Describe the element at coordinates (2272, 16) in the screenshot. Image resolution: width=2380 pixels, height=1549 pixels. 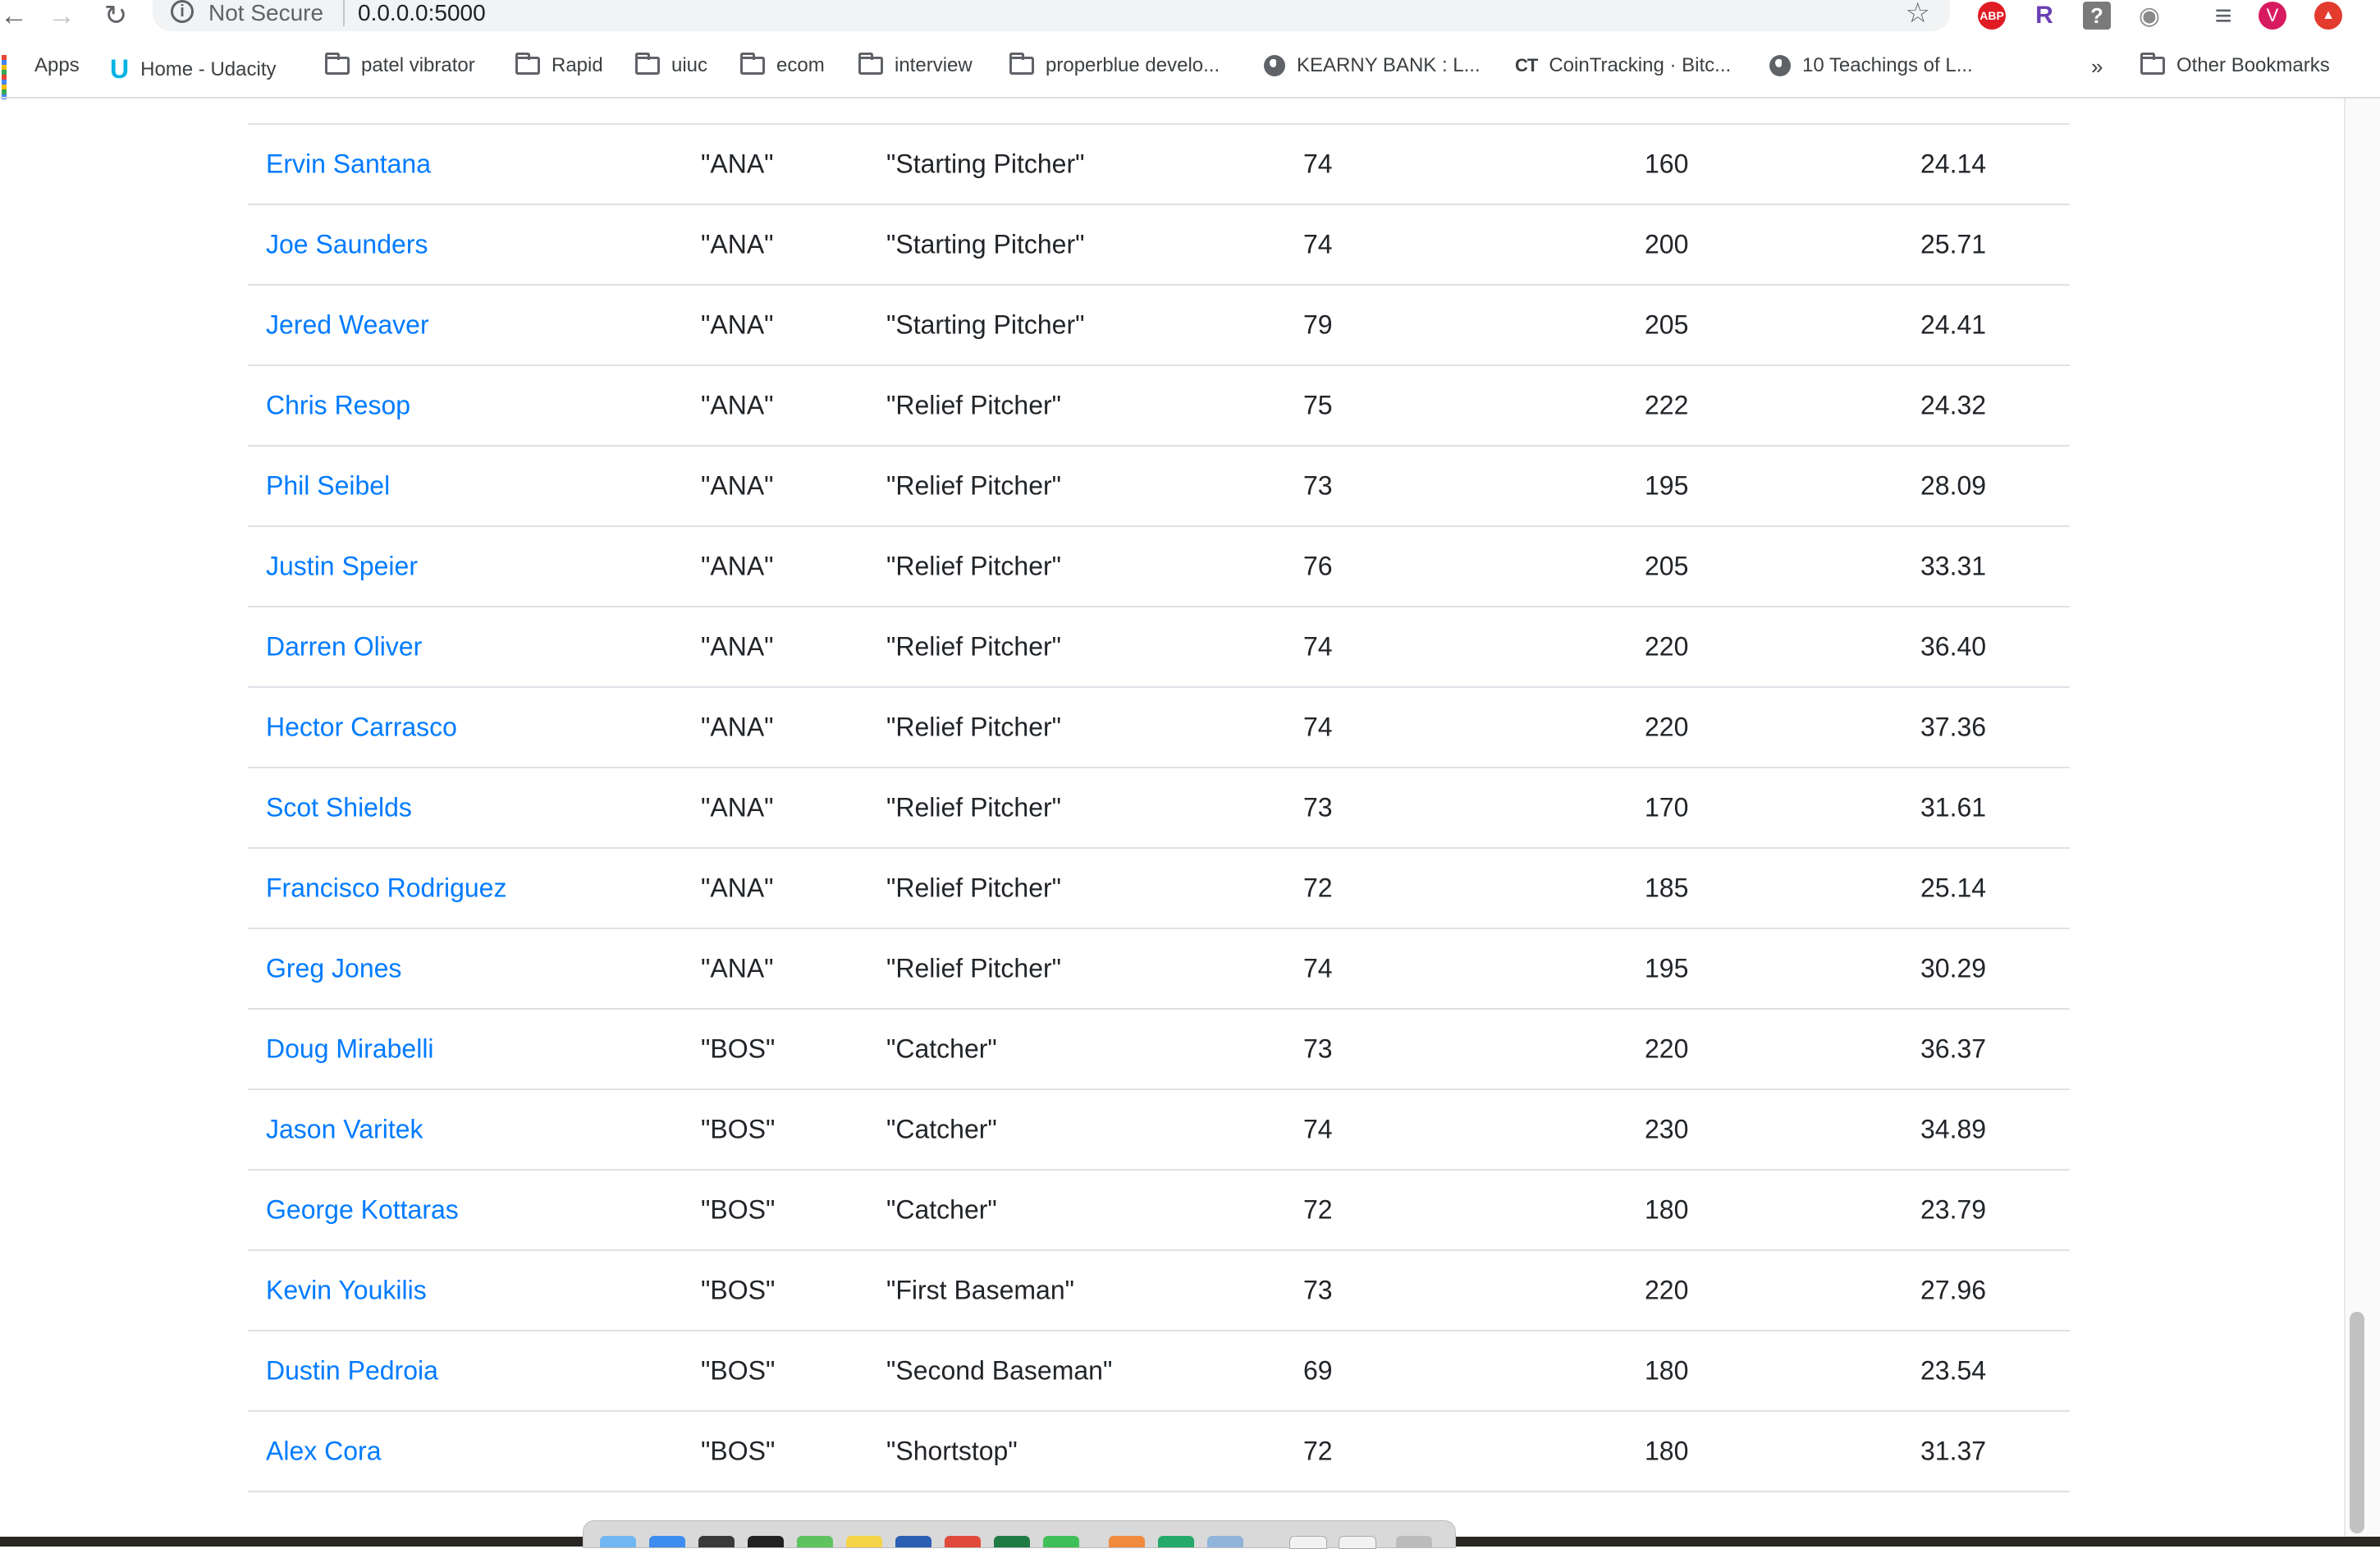
I see `profile-avatar-icon: V` at that location.